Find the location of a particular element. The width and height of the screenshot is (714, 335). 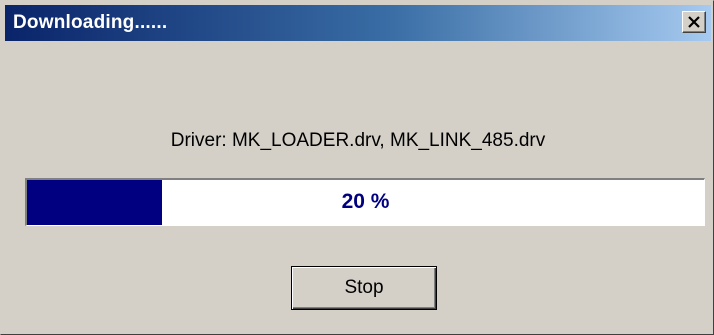

progress-bar: 20 % is located at coordinates (365, 202).